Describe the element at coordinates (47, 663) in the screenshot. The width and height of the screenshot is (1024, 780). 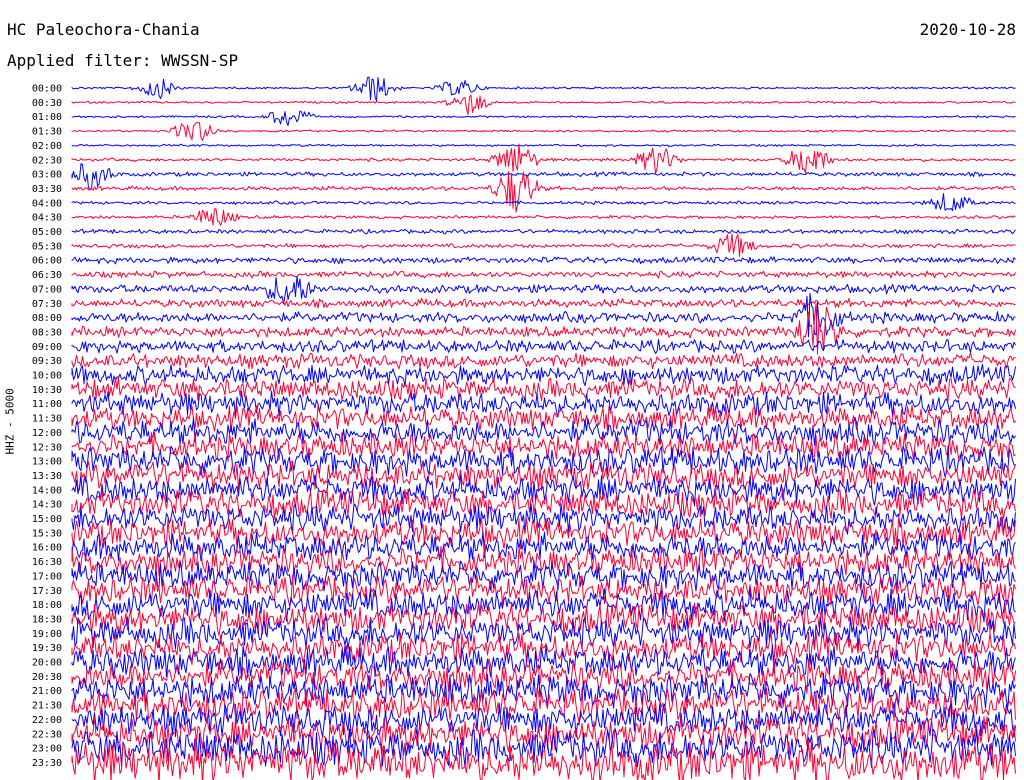
I see `row-time-label: 20:00` at that location.